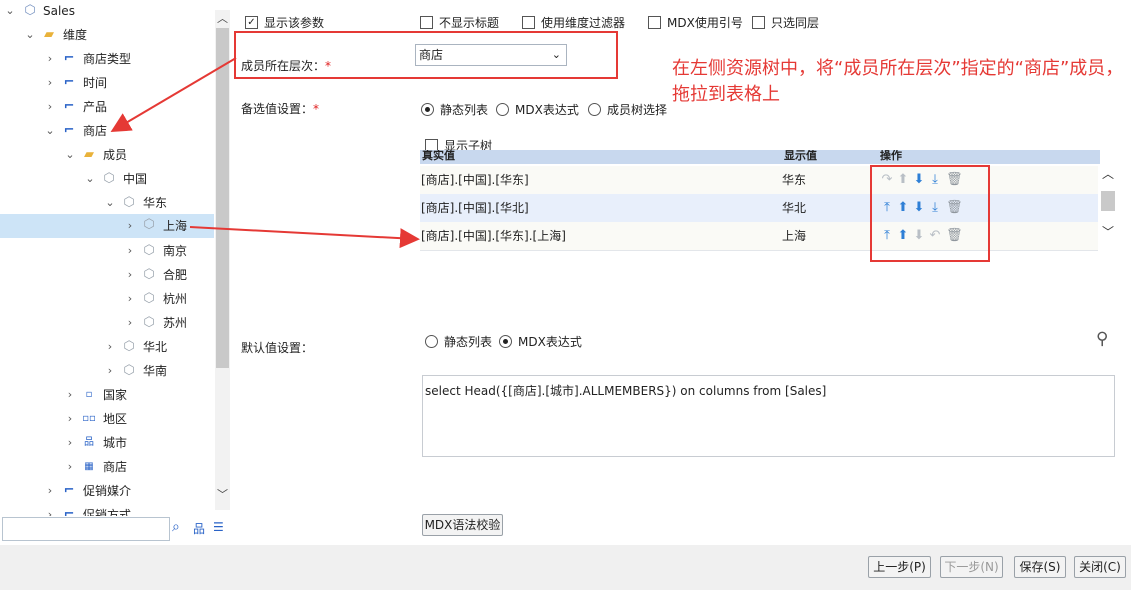  I want to click on show-param-checkbox: ✓, so click(251, 22).